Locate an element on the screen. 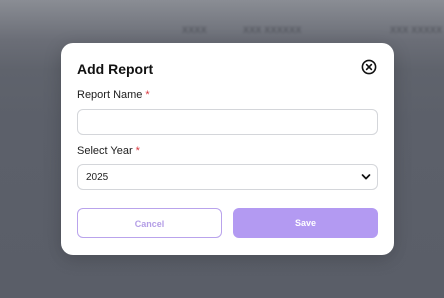  close-button is located at coordinates (369, 67).